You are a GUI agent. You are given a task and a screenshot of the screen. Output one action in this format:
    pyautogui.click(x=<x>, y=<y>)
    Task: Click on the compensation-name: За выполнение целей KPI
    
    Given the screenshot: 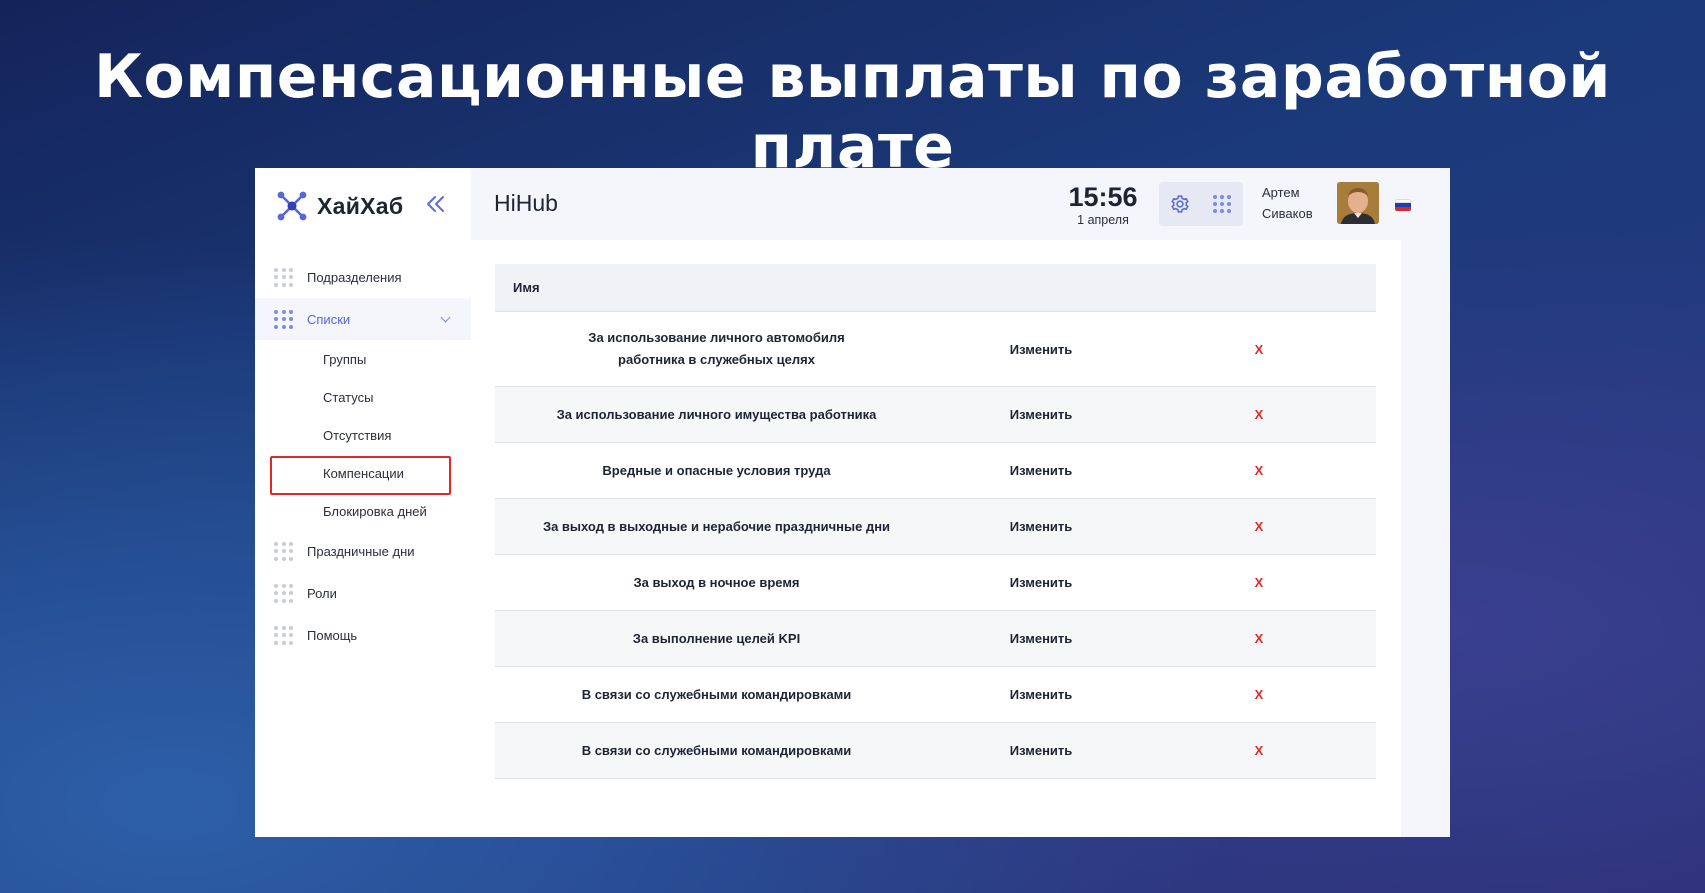 What is the action you would take?
    pyautogui.click(x=716, y=638)
    